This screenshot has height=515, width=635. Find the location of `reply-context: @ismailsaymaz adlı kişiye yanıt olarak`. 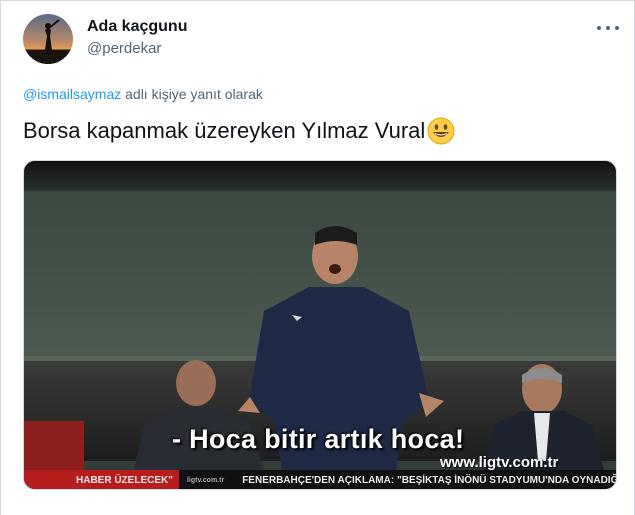

reply-context: @ismailsaymaz adlı kişiye yanıt olarak is located at coordinates (143, 94).